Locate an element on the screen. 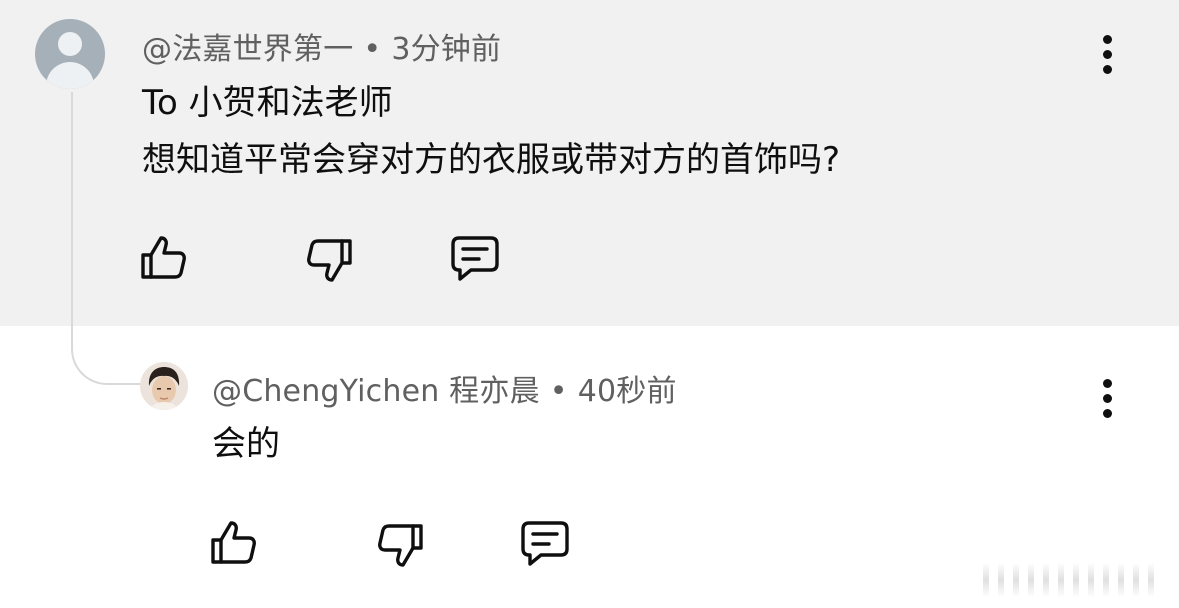 Image resolution: width=1179 pixels, height=608 pixels. commenter-avatar is located at coordinates (70, 54).